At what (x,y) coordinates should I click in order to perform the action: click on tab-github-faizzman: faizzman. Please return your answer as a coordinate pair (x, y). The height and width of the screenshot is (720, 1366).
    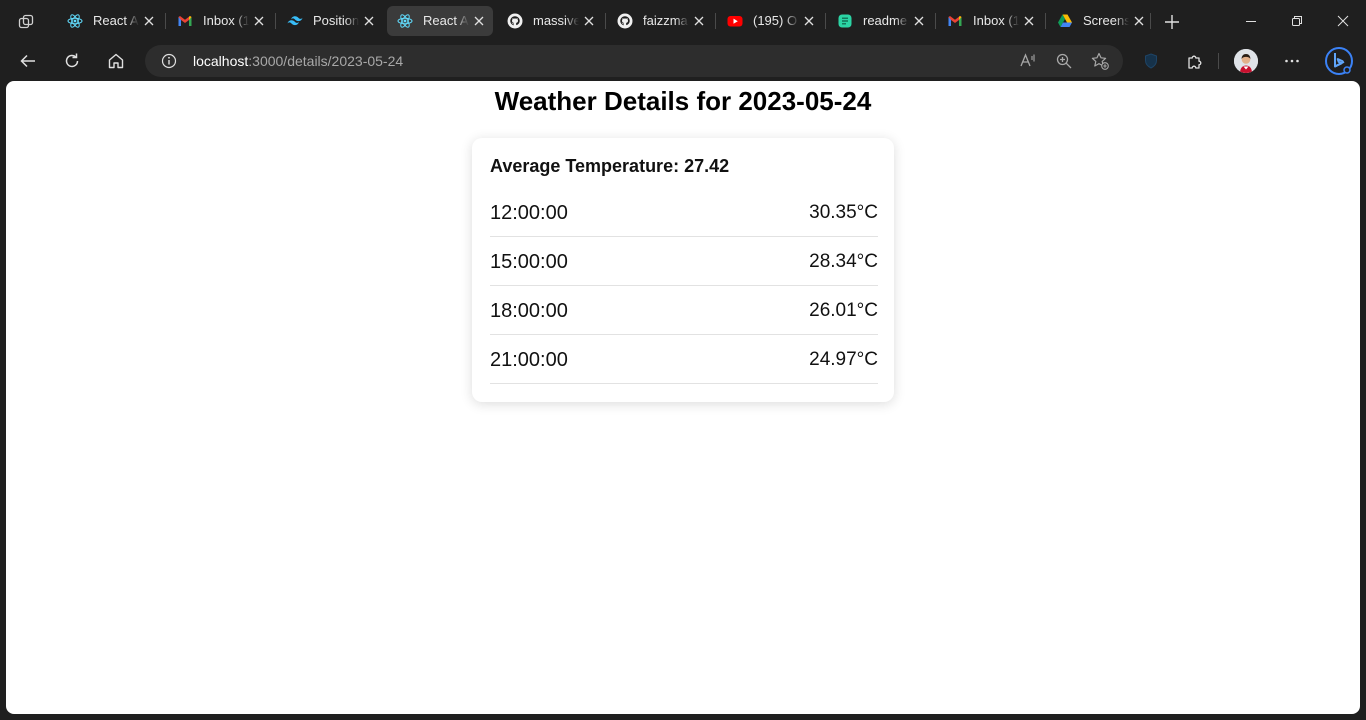
    Looking at the image, I should click on (660, 21).